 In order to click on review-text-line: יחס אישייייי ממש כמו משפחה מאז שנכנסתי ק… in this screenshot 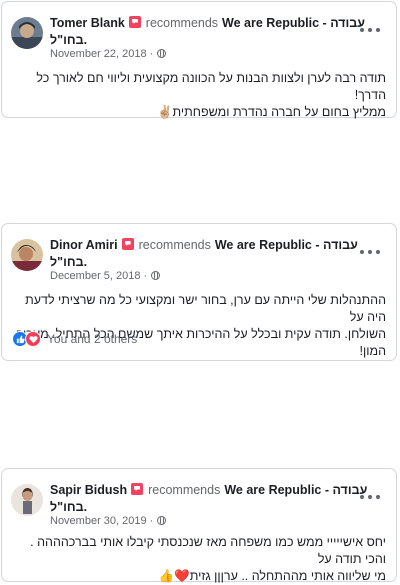, I will do `click(208, 550)`.